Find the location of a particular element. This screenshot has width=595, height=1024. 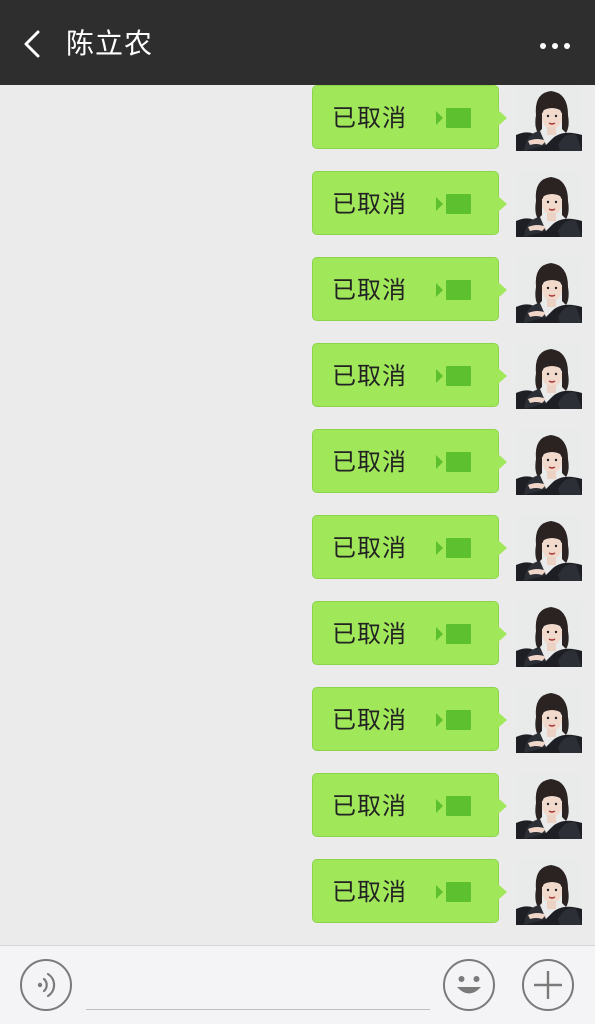

chat-header: 陈立农 is located at coordinates (297, 42).